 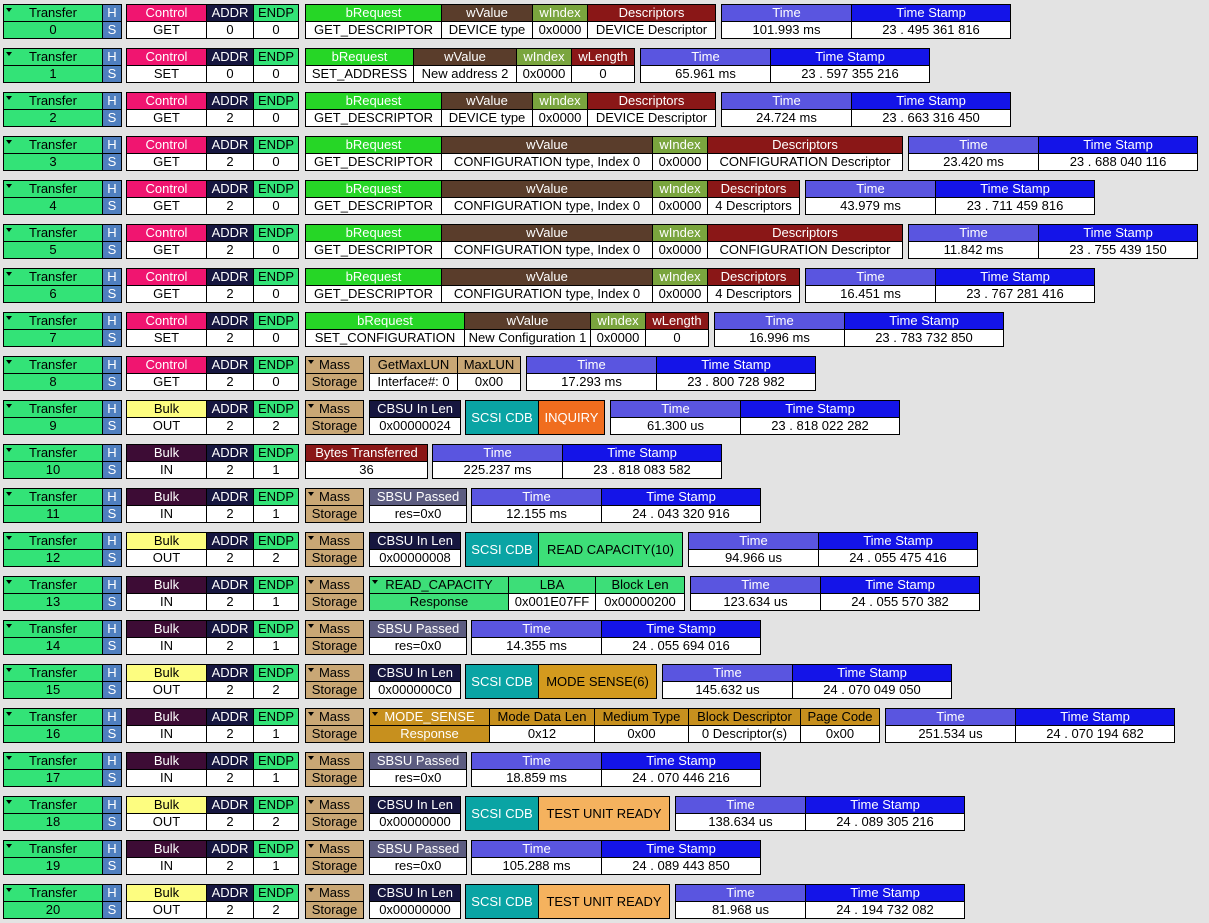 I want to click on transfer-number: 12, so click(x=53, y=558).